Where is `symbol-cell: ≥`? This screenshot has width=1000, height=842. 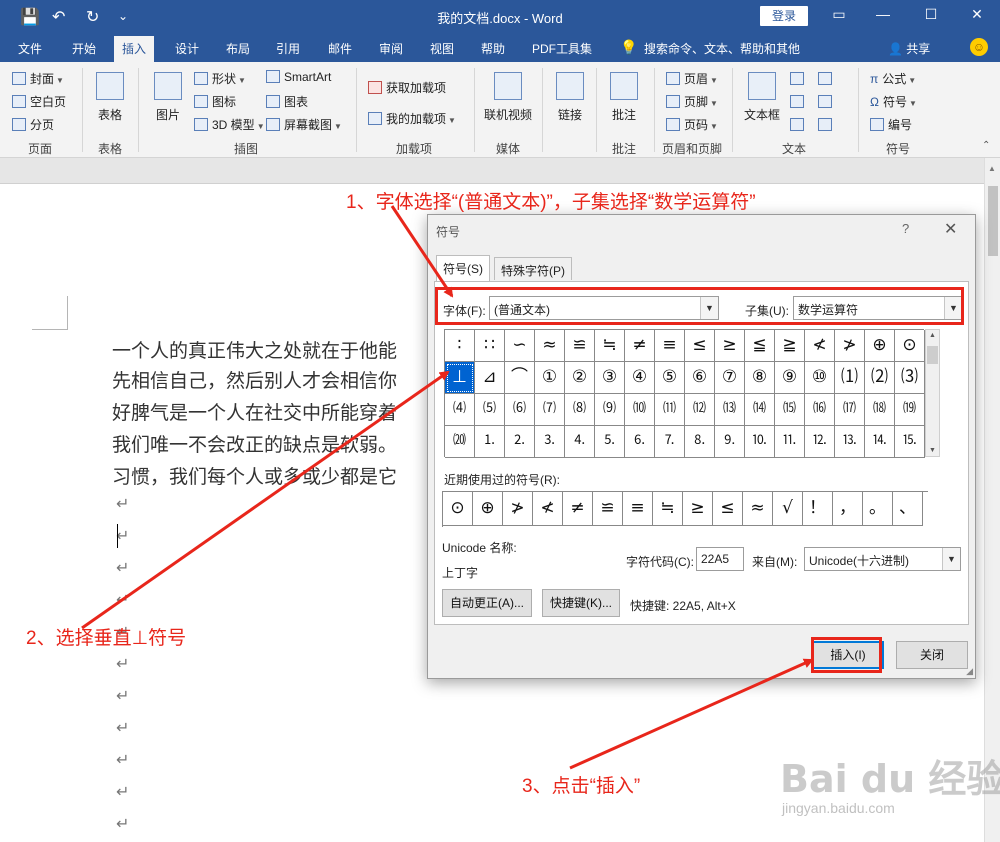
symbol-cell: ≥ is located at coordinates (730, 346).